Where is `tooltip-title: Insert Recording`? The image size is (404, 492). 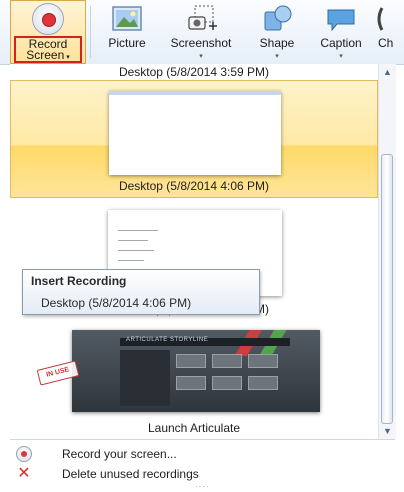
tooltip-title: Insert Recording is located at coordinates (79, 281).